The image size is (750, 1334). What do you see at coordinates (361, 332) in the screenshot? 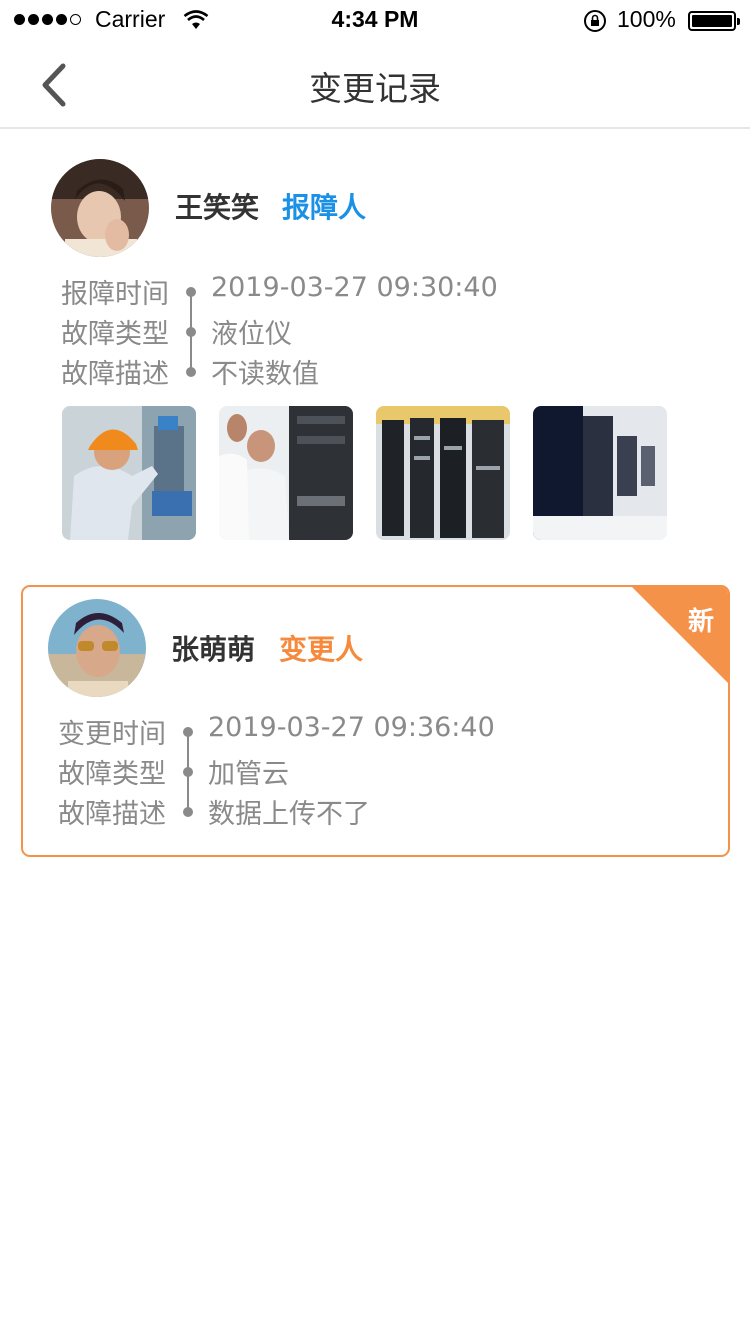
I see `field-row: 故障类型 液位仪` at bounding box center [361, 332].